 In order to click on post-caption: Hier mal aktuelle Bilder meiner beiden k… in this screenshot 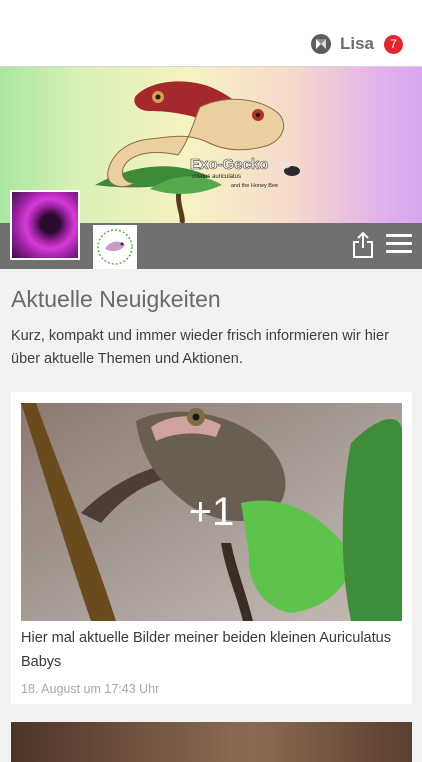, I will do `click(211, 650)`.